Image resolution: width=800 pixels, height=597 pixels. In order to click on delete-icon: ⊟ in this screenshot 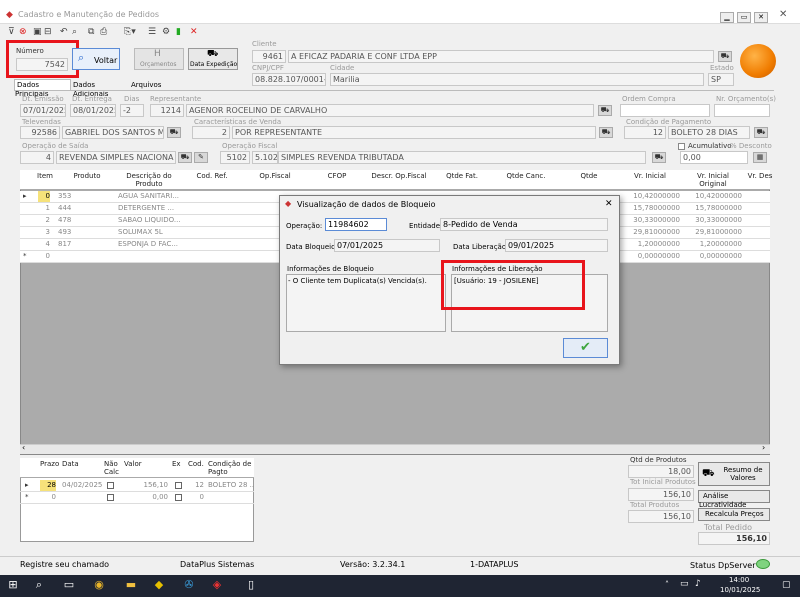, I will do `click(48, 32)`.